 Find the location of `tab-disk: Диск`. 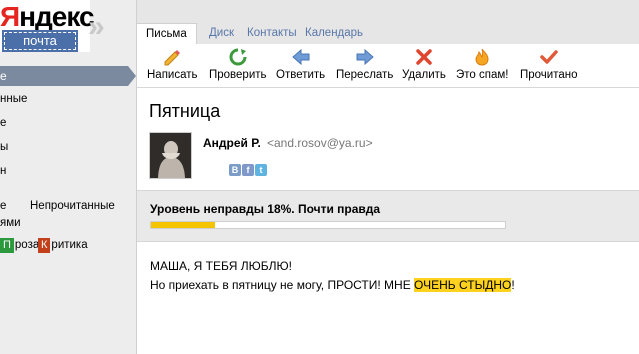

tab-disk: Диск is located at coordinates (221, 33).